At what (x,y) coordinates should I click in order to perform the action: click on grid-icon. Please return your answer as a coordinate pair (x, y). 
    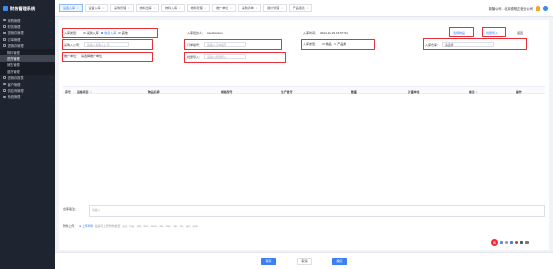
    Looking at the image, I should click on (526, 242).